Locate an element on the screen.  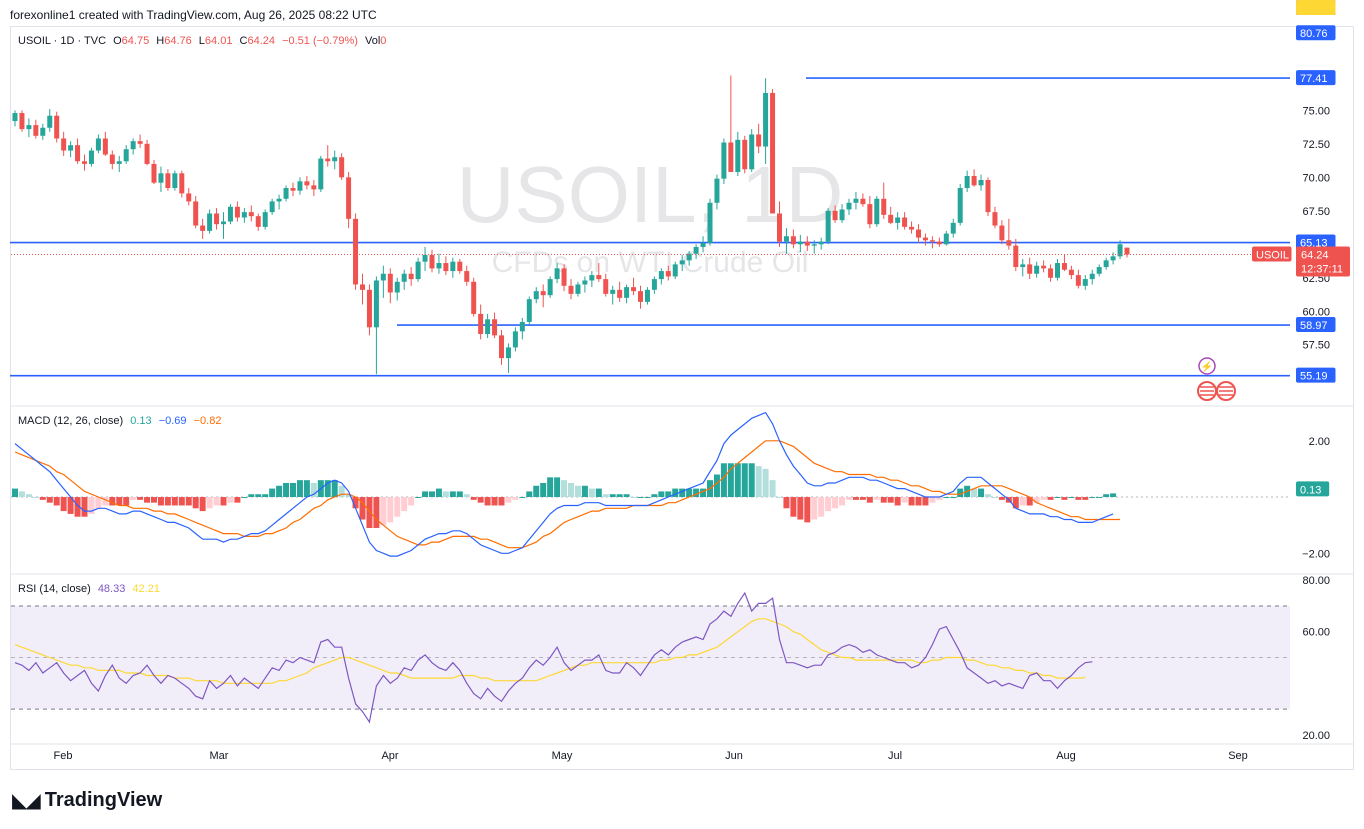
price-tick-label: 67.50 is located at coordinates (1316, 212).